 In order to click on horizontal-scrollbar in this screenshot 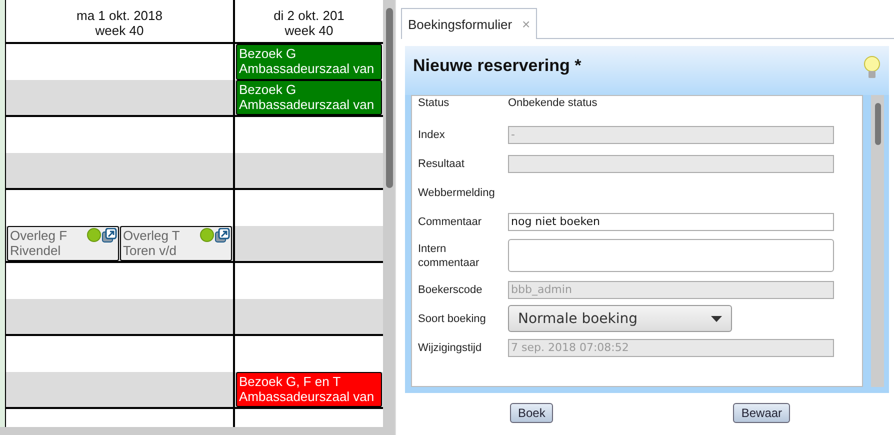, I will do `click(197, 431)`.